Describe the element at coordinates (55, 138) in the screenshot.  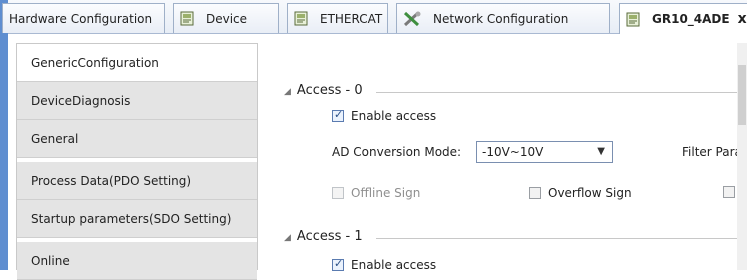
I see `sidebar-item-label: General` at that location.